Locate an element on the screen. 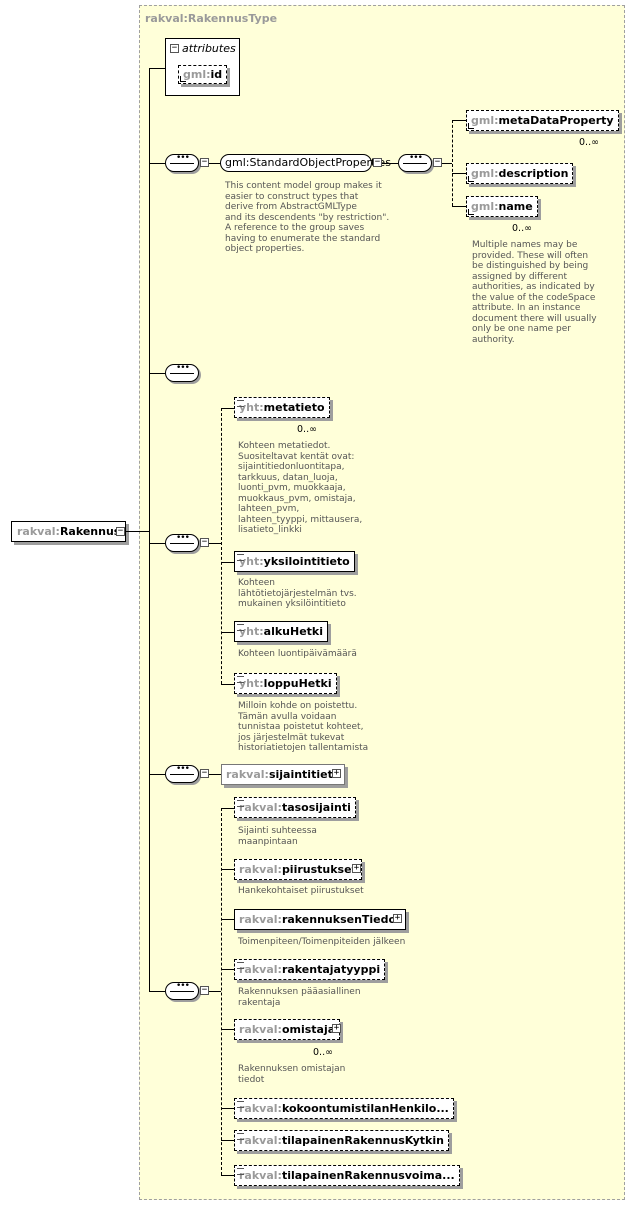 The width and height of the screenshot is (636, 1207). group-standard-object-properties: gml:StandardObjectProperties is located at coordinates (305, 163).